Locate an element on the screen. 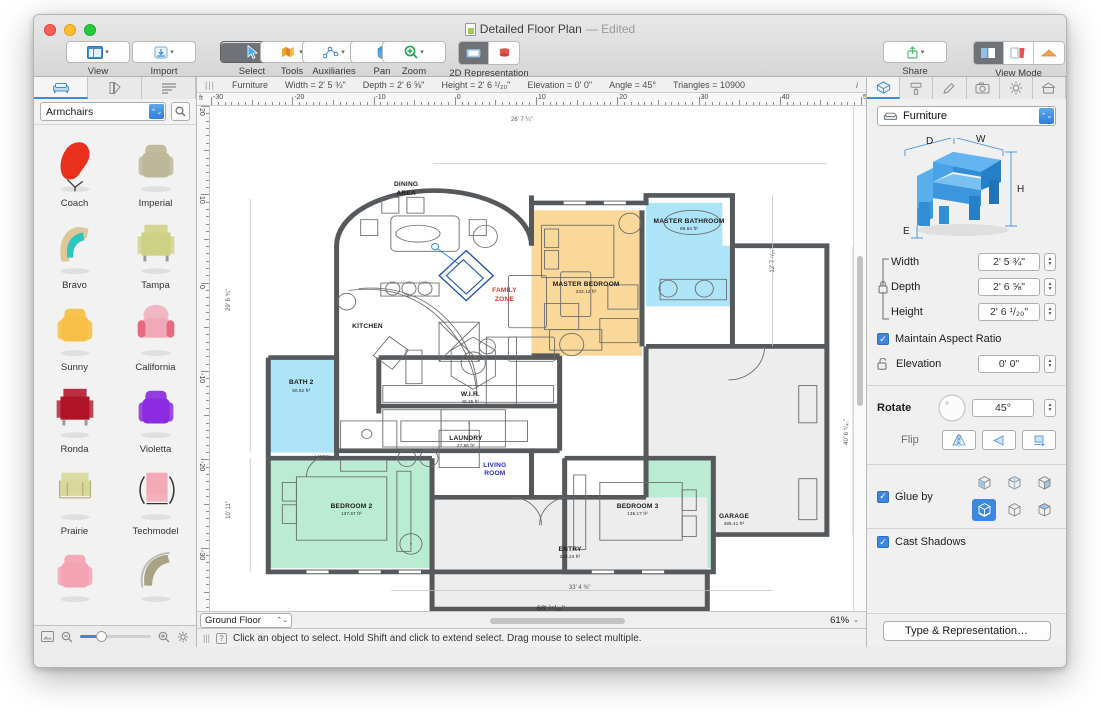 The width and height of the screenshot is (1100, 720). library-tab-materials is located at coordinates (115, 88).